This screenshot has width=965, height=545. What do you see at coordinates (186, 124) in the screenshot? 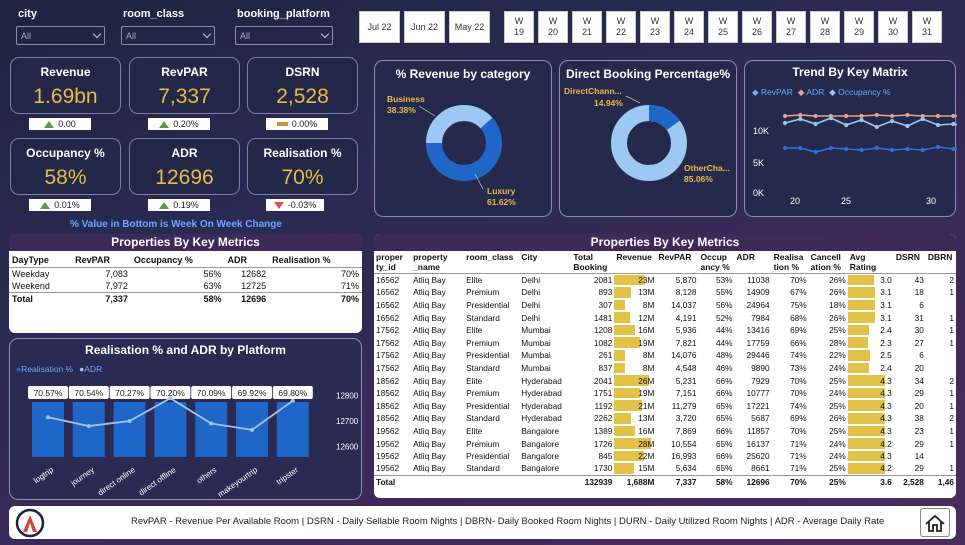
I see `kpi-change-value: 0.20%` at bounding box center [186, 124].